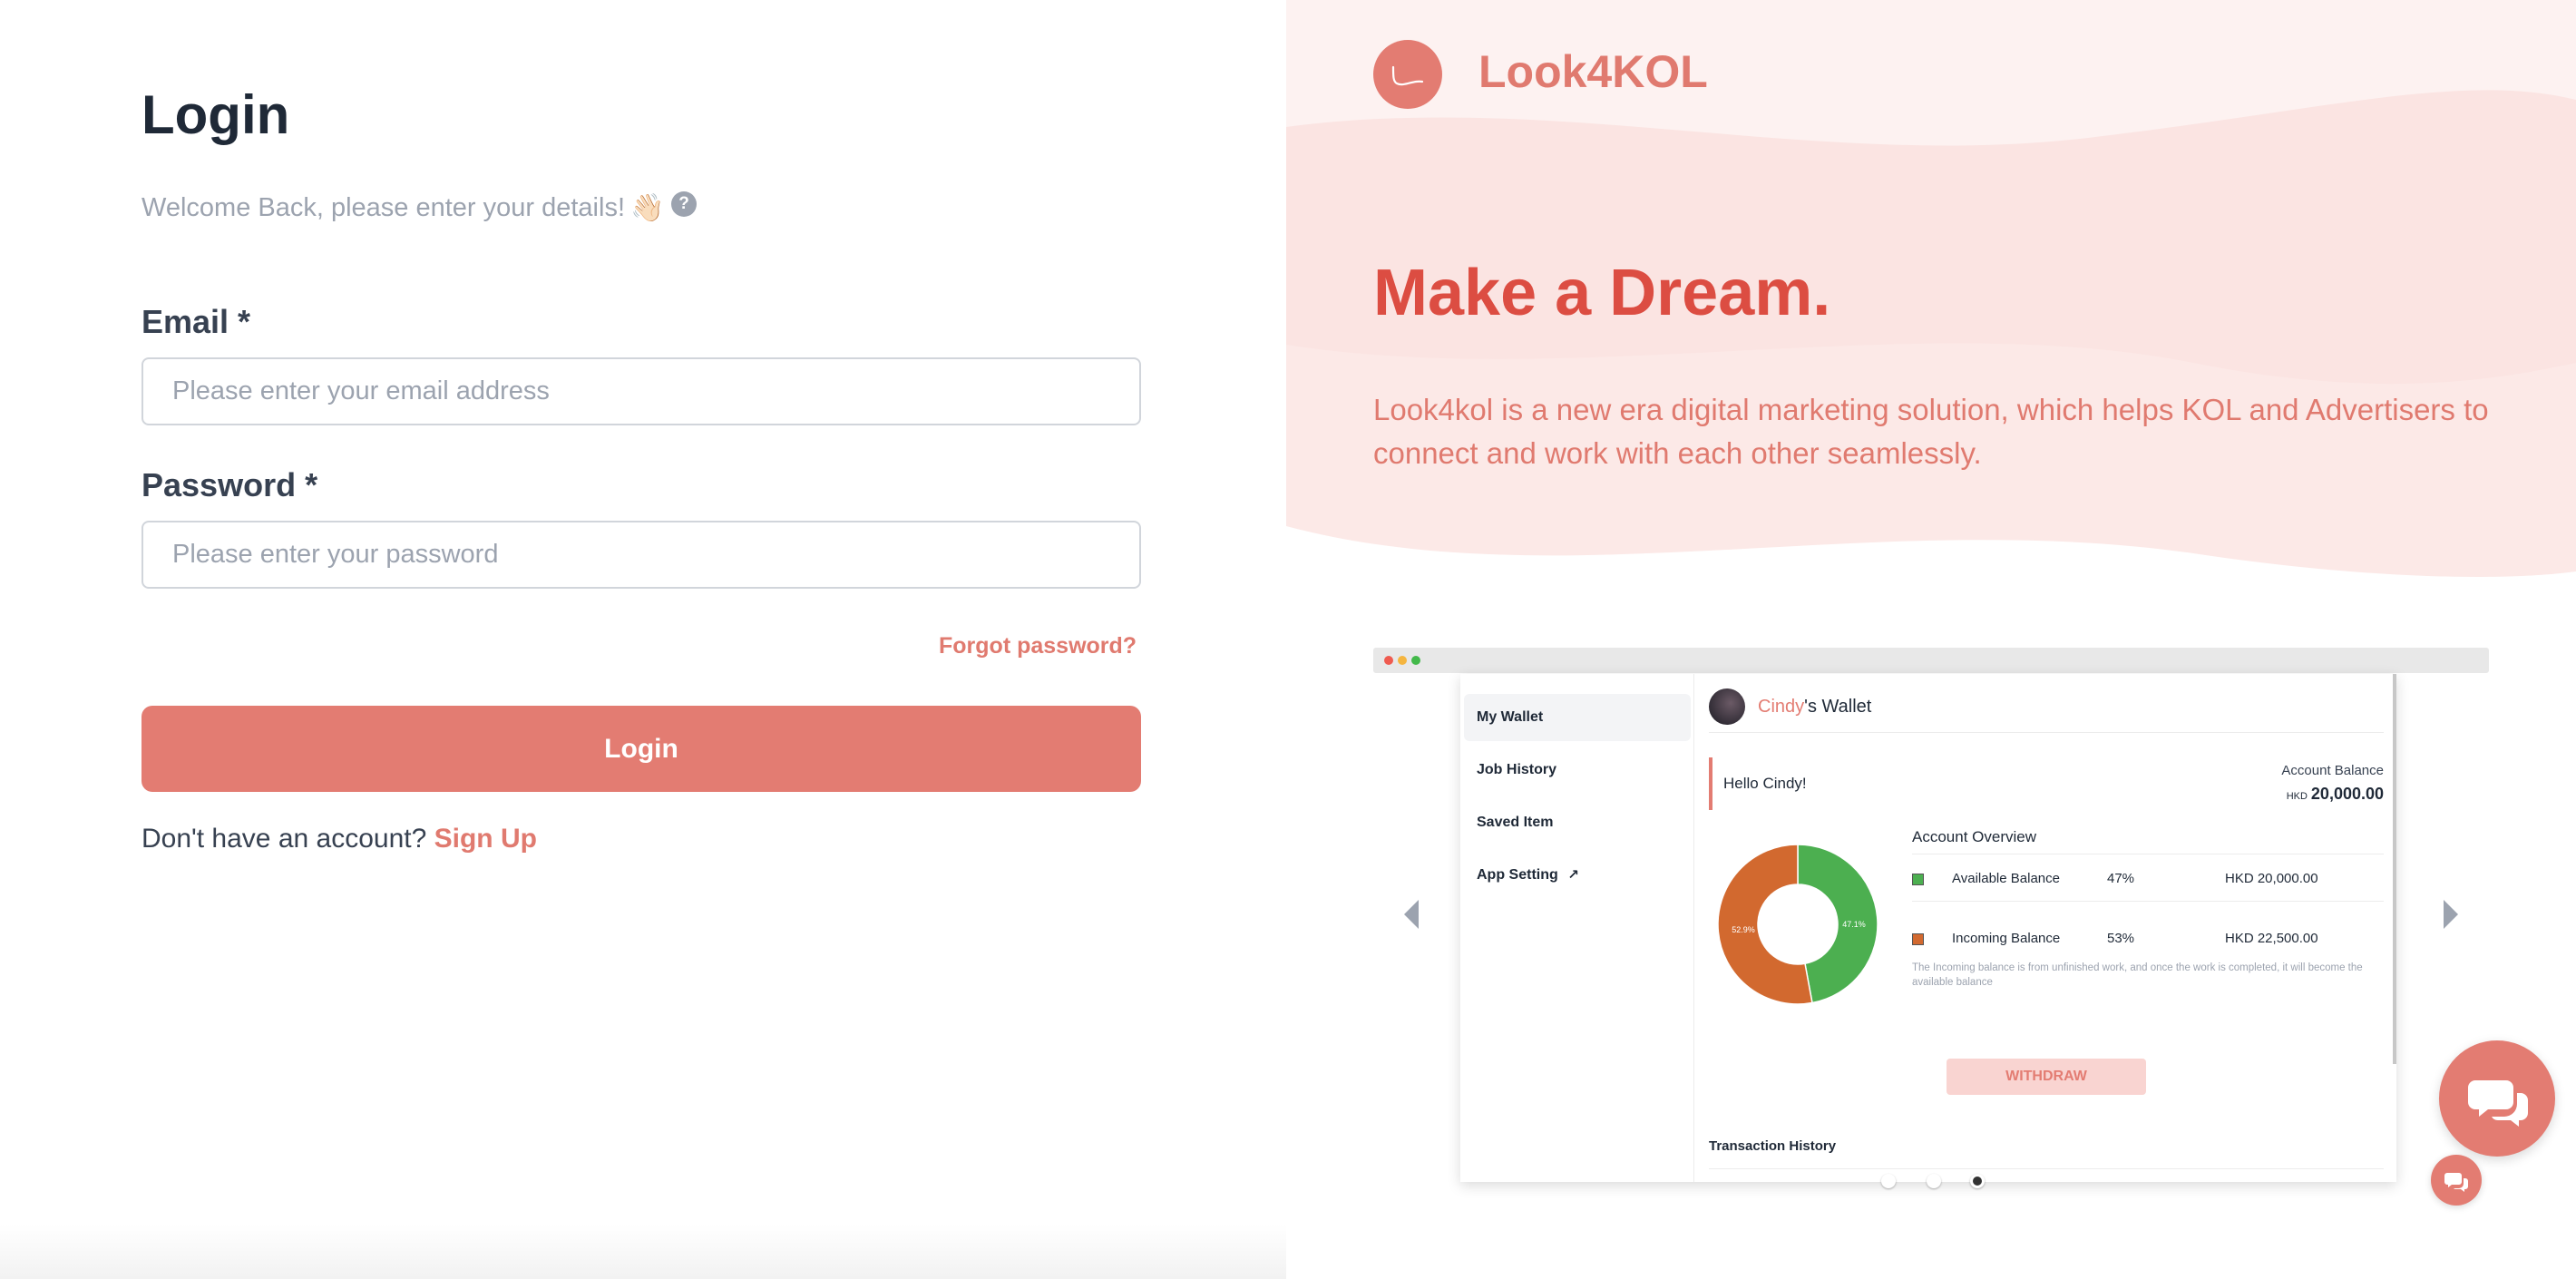 This screenshot has width=2576, height=1279. What do you see at coordinates (2297, 796) in the screenshot?
I see `balance-currency: HKD` at bounding box center [2297, 796].